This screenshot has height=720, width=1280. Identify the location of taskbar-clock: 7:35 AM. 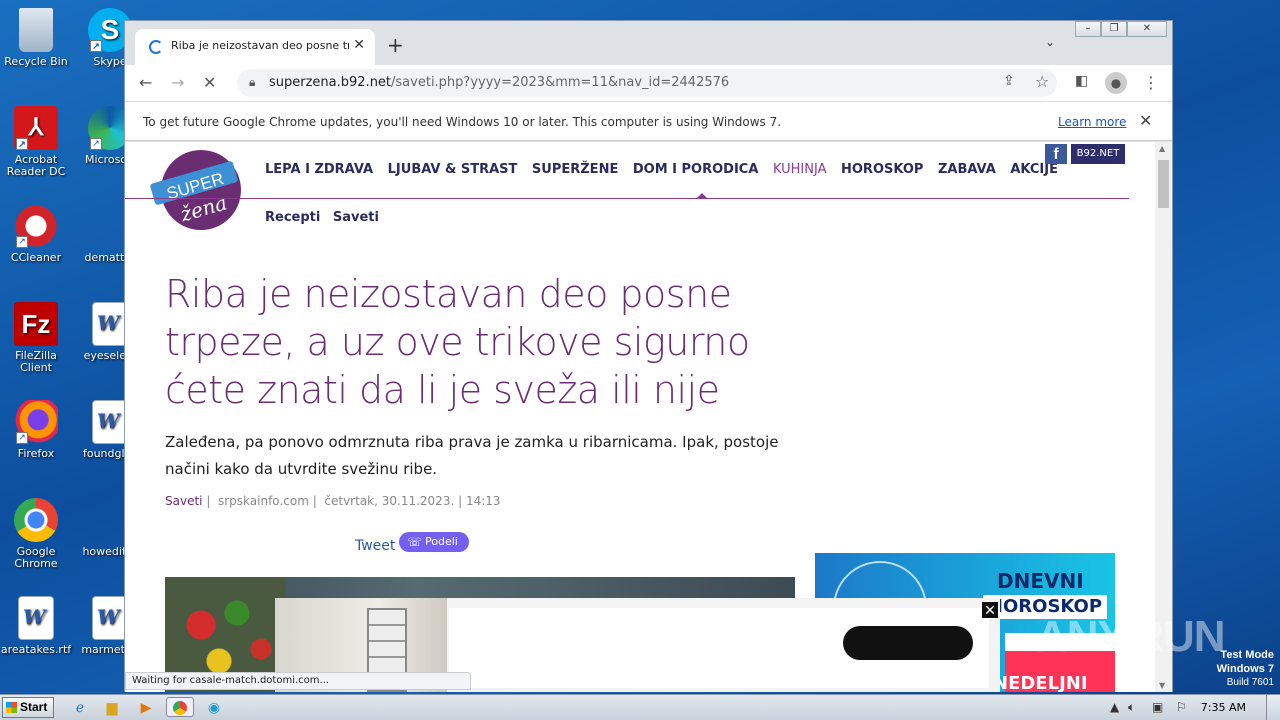
(1223, 707).